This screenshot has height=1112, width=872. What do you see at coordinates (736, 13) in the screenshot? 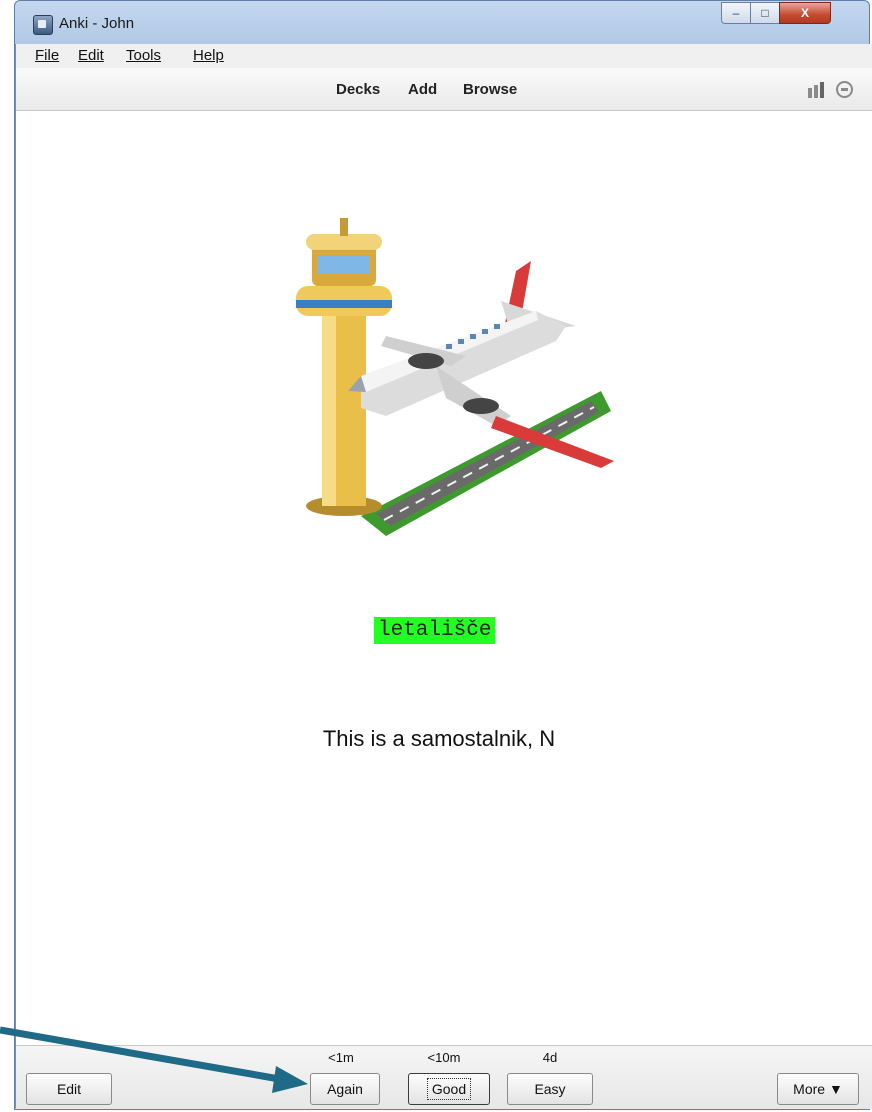
I see `minimize-button: –` at bounding box center [736, 13].